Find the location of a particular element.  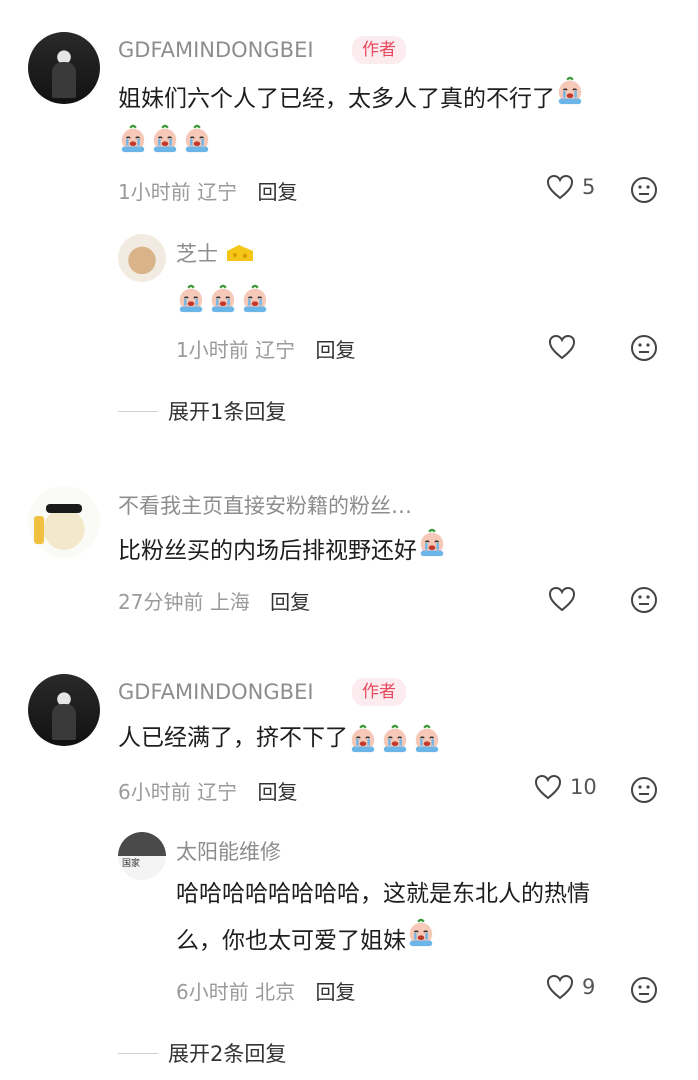

comment-time: 1小时前 is located at coordinates (154, 192).